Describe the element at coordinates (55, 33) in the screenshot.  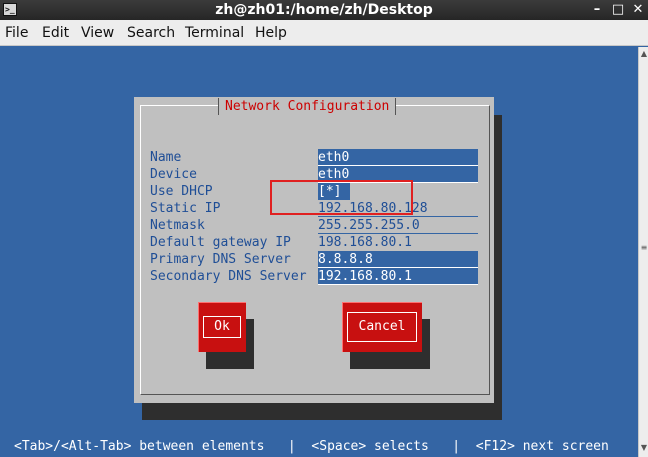
I see `menu-edit: Edit` at that location.